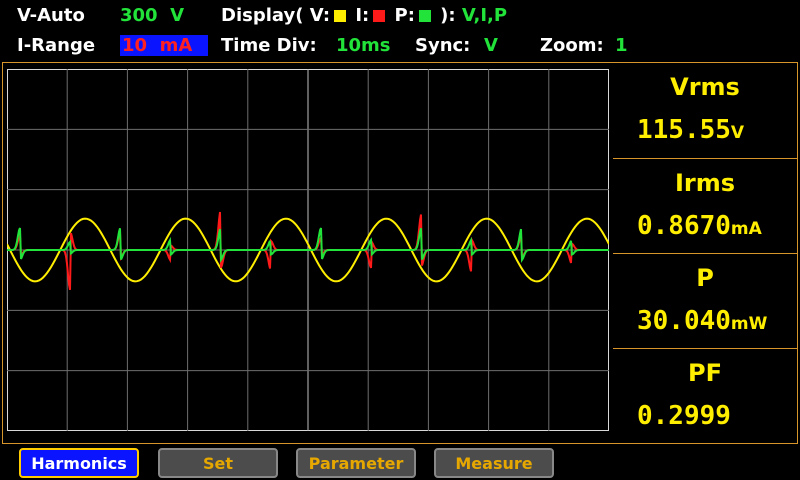  What do you see at coordinates (684, 130) in the screenshot?
I see `vrms-number: 115.55` at bounding box center [684, 130].